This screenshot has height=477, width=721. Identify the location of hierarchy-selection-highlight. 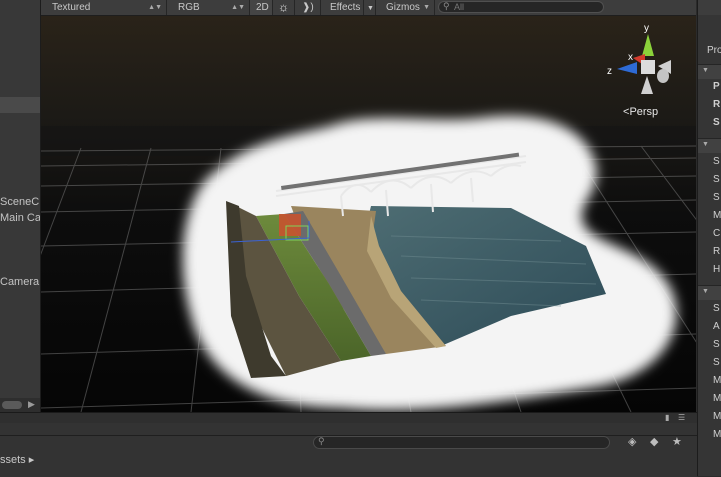
(20, 105).